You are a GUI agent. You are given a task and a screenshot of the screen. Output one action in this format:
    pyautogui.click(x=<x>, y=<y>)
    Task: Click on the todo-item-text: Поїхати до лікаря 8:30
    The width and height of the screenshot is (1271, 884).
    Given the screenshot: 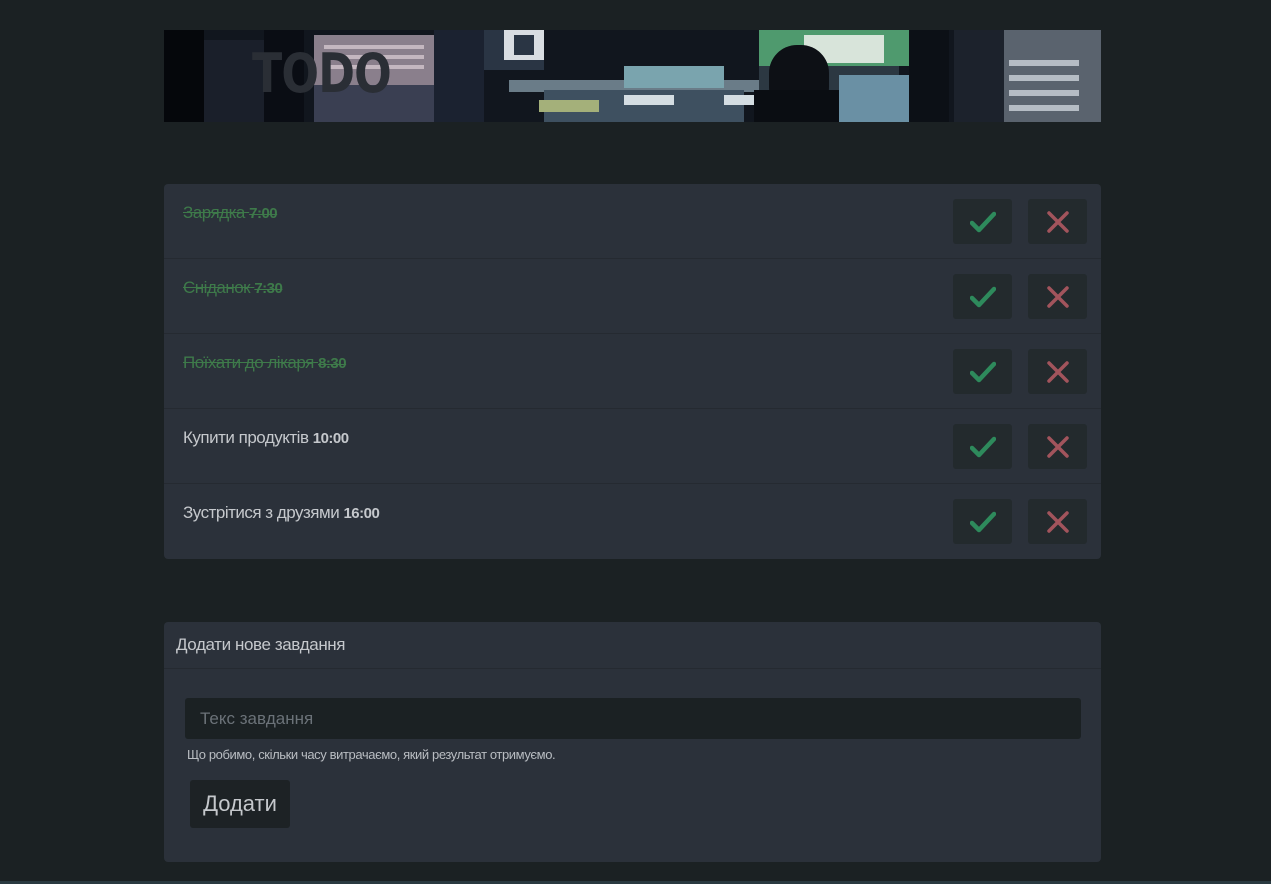 What is the action you would take?
    pyautogui.click(x=265, y=363)
    